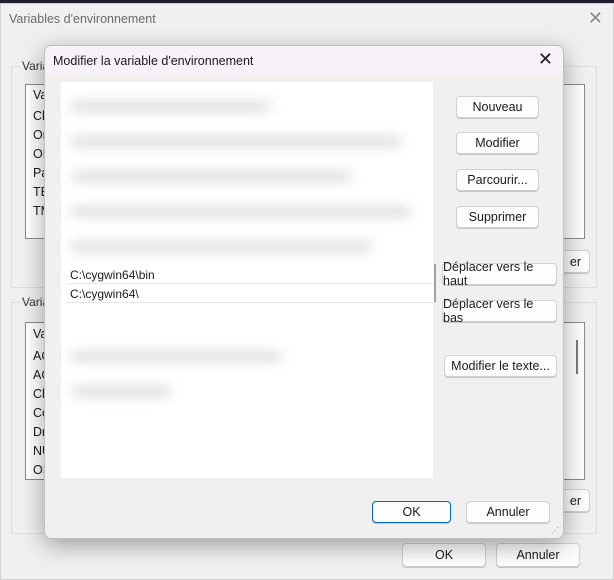 The image size is (614, 580). What do you see at coordinates (153, 61) in the screenshot?
I see `dialog-title: Modifier la variable d'environnement` at bounding box center [153, 61].